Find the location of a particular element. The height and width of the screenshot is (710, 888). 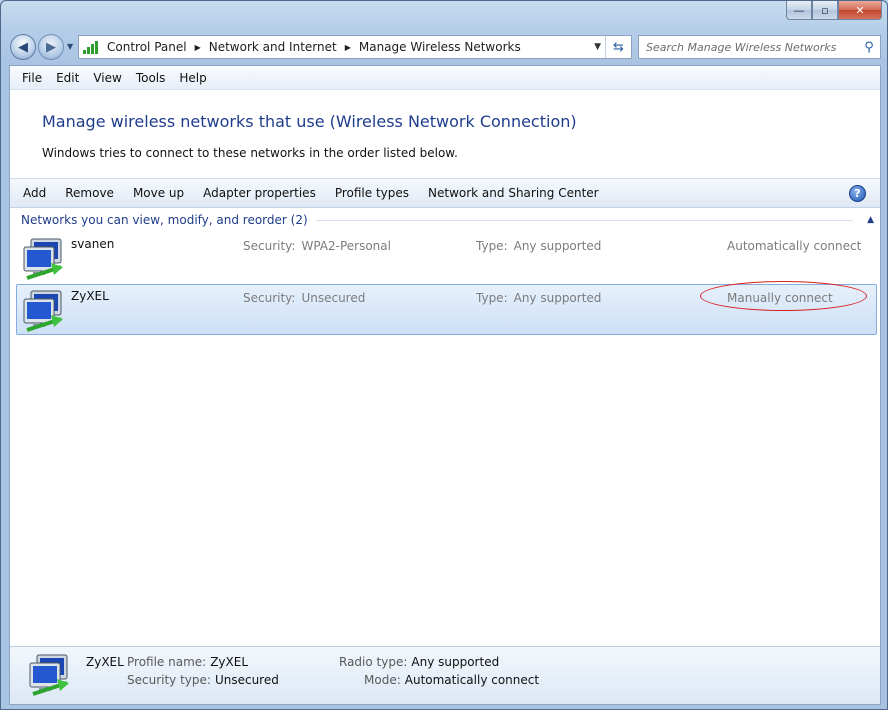

details-profile-name: Profile name: ZyXEL is located at coordinates (187, 662).